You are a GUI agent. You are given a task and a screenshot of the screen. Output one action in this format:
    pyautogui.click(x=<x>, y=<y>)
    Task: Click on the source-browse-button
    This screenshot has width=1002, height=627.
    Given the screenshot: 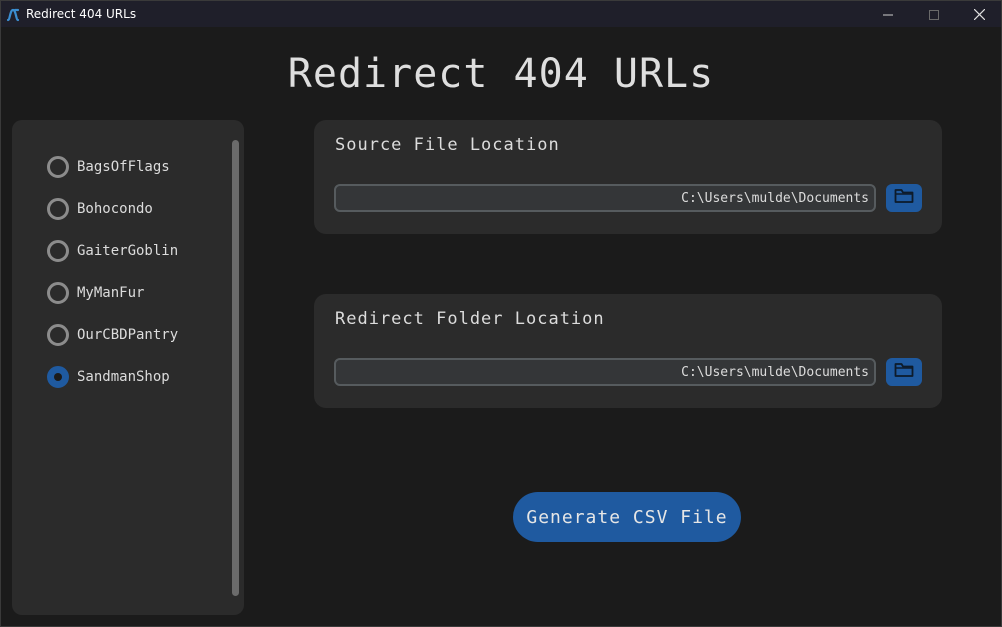 What is the action you would take?
    pyautogui.click(x=904, y=198)
    